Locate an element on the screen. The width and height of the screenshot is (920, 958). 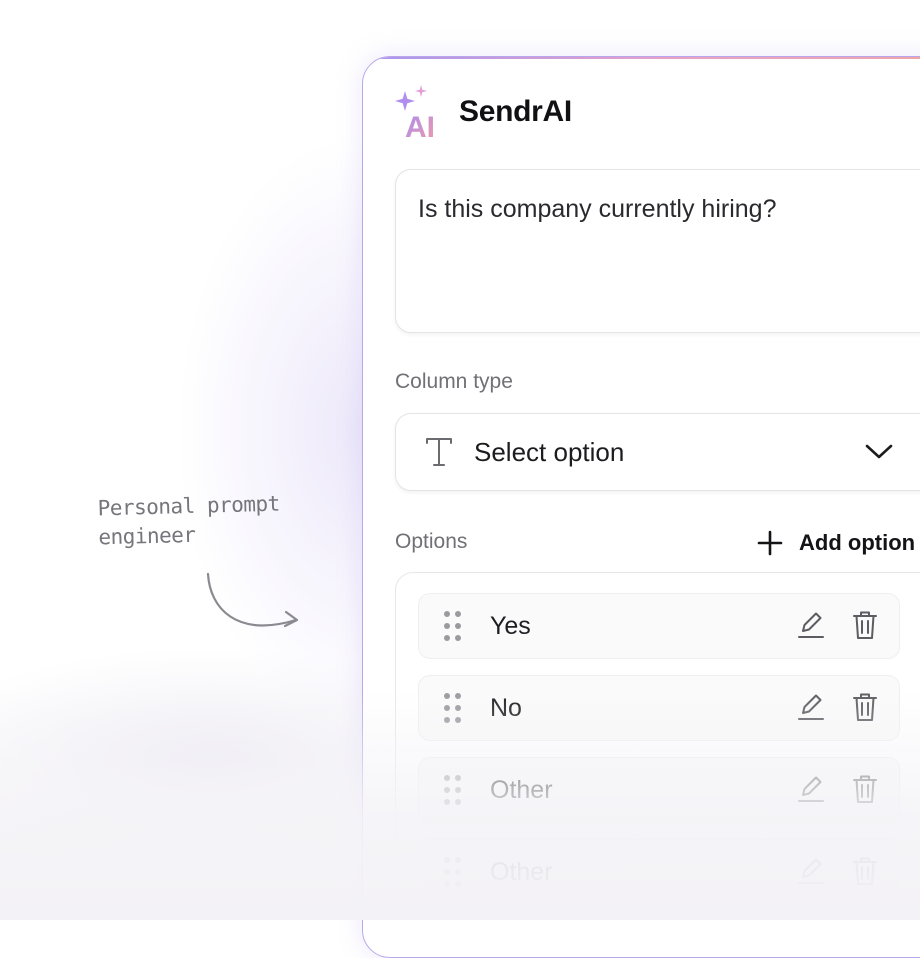
annotation-line-1: Personal prompt is located at coordinates (189, 506).